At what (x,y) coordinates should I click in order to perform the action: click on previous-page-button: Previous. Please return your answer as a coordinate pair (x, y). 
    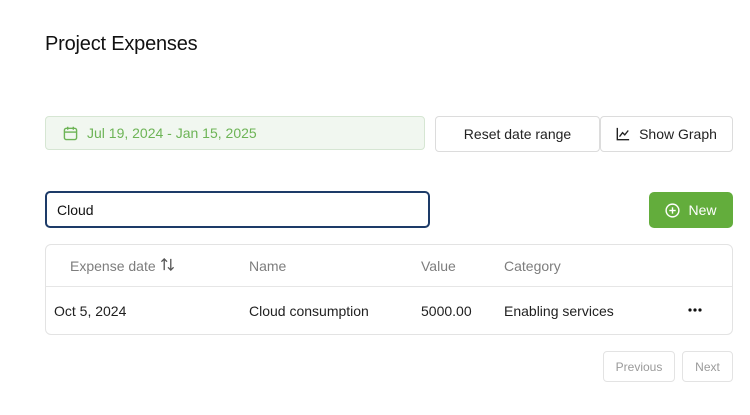
    Looking at the image, I should click on (639, 366).